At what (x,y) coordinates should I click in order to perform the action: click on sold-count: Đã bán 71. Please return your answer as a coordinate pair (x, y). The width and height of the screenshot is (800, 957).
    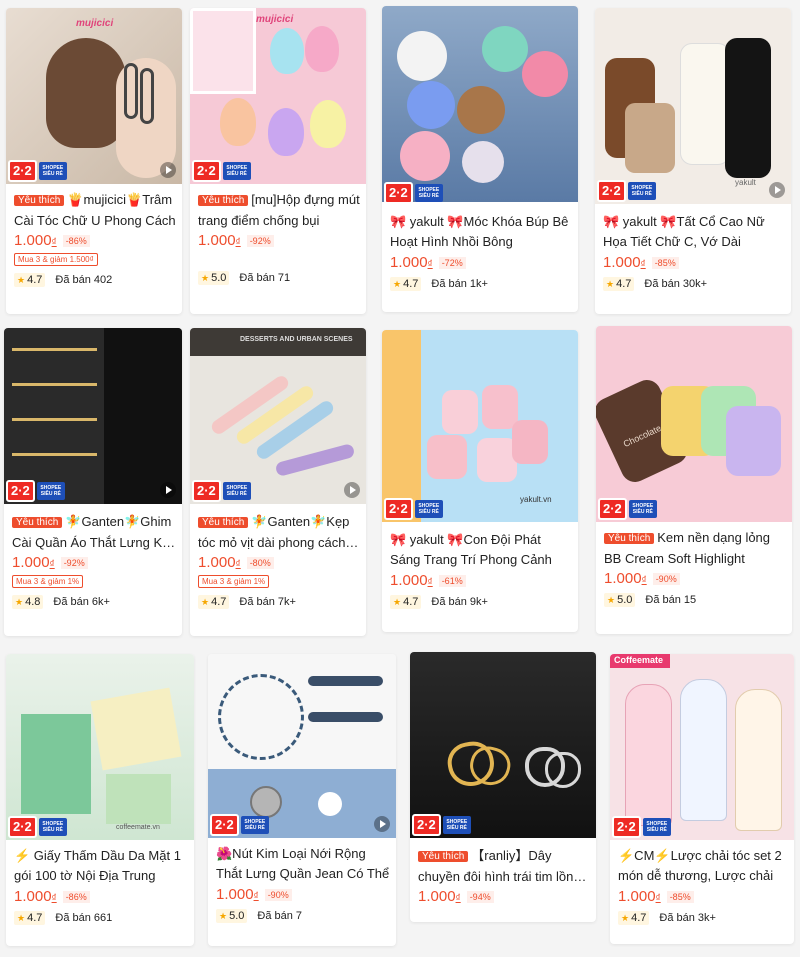
    Looking at the image, I should click on (265, 278).